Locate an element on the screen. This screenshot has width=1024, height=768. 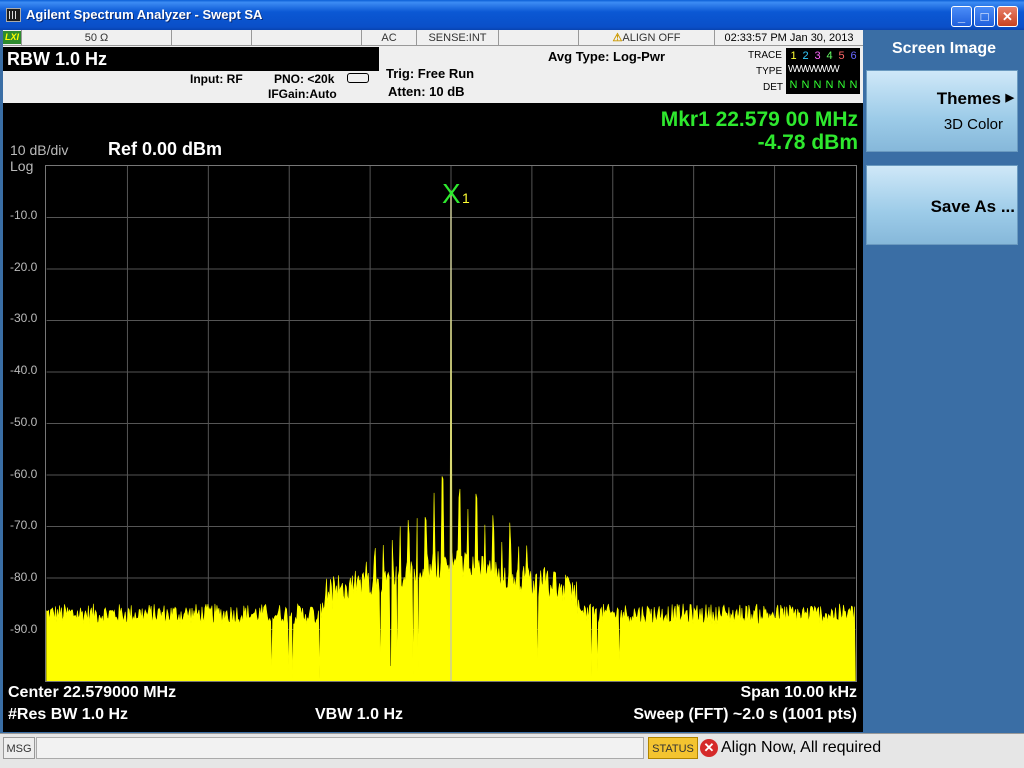
y-axis-label: -70.0 is located at coordinates (24, 525).